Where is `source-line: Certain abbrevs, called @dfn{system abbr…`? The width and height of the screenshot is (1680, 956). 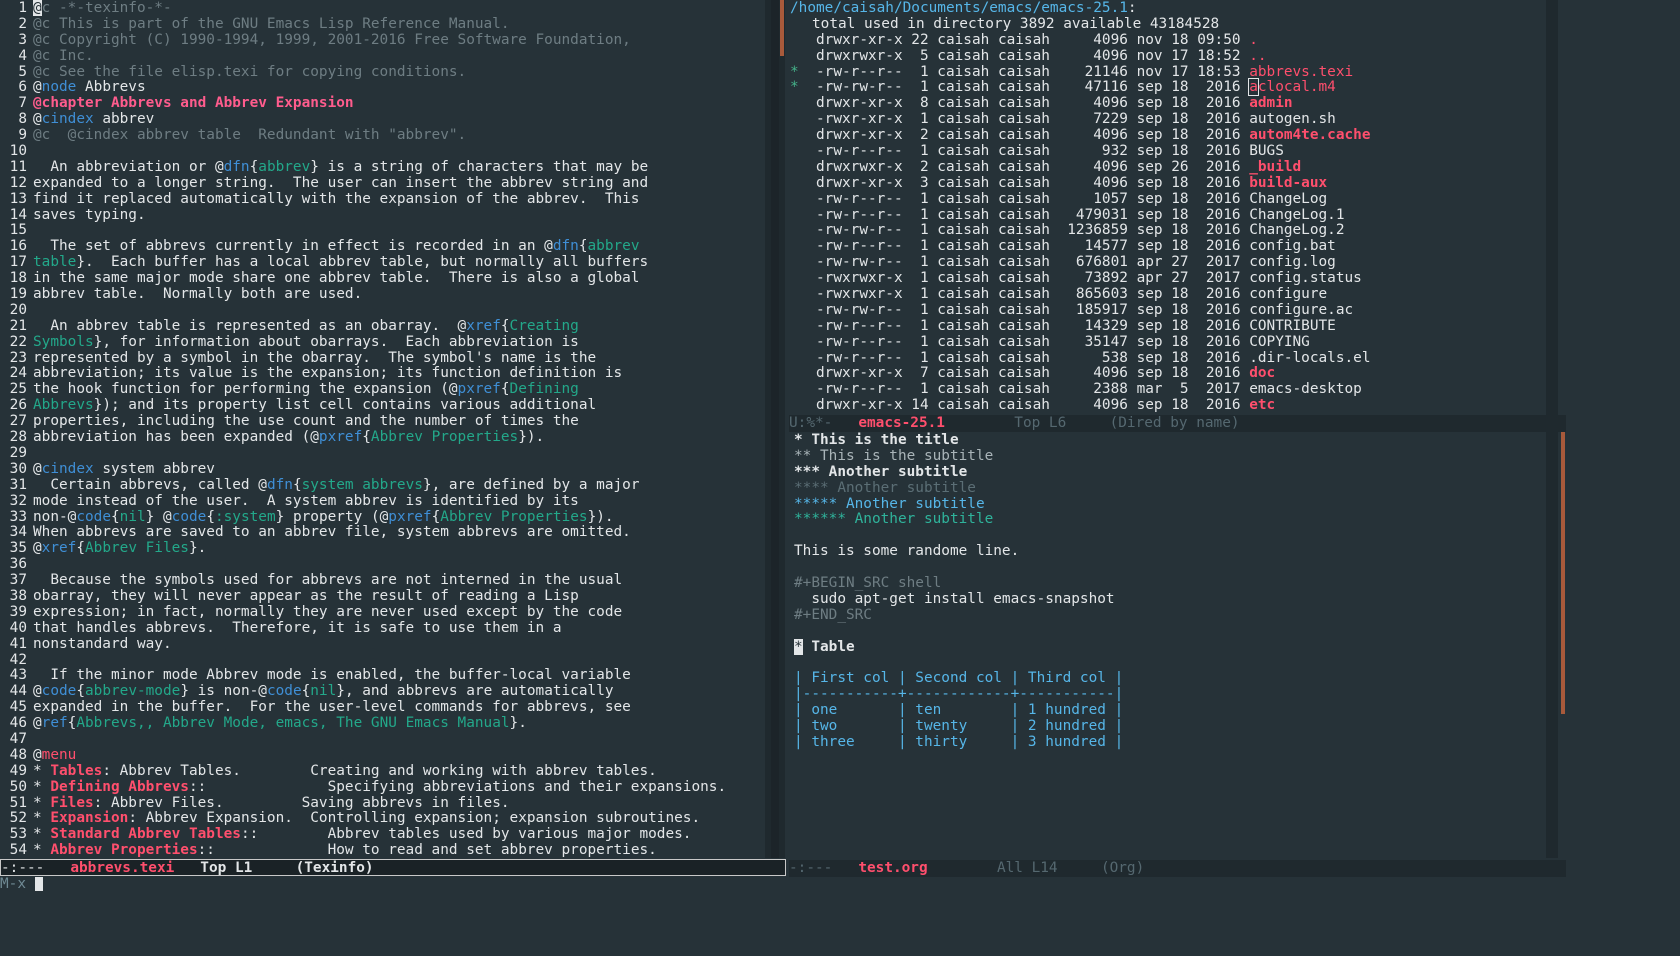
source-line: Certain abbrevs, called @dfn{system abbr… is located at coordinates (398, 485).